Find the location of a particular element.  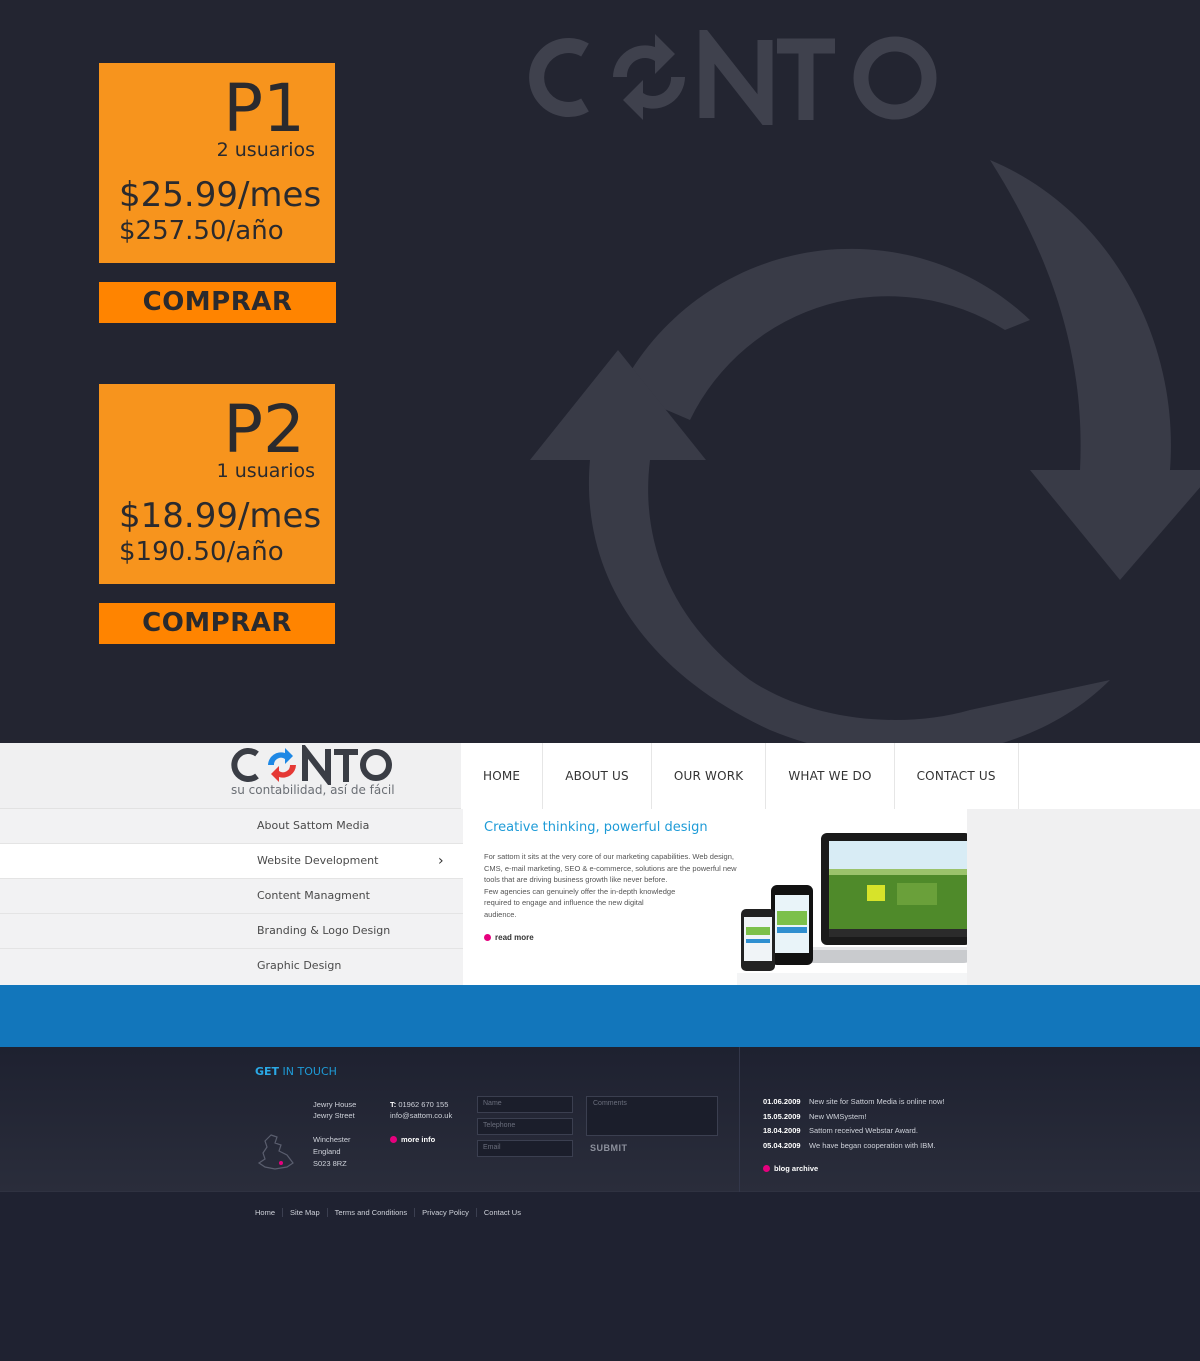

sidebar-item-about: About Sattom Media is located at coordinates (231, 826).